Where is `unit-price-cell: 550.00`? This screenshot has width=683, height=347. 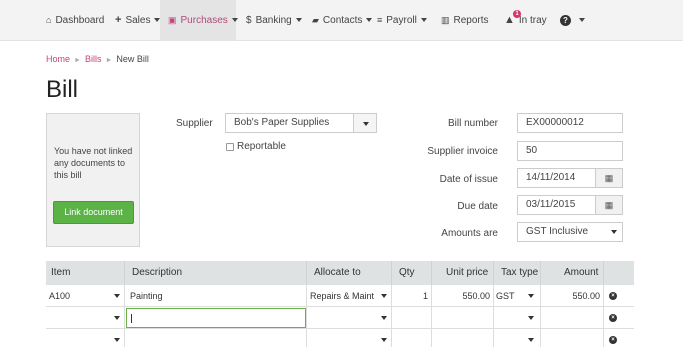 unit-price-cell: 550.00 is located at coordinates (460, 296).